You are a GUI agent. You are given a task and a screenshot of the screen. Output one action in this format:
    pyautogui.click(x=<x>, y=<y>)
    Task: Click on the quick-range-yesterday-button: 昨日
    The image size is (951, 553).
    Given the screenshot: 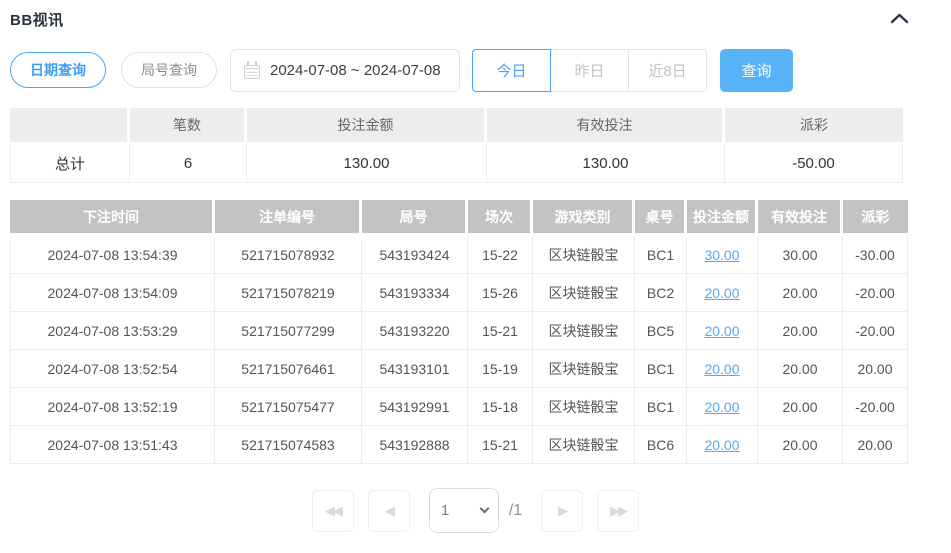 What is the action you would take?
    pyautogui.click(x=589, y=70)
    